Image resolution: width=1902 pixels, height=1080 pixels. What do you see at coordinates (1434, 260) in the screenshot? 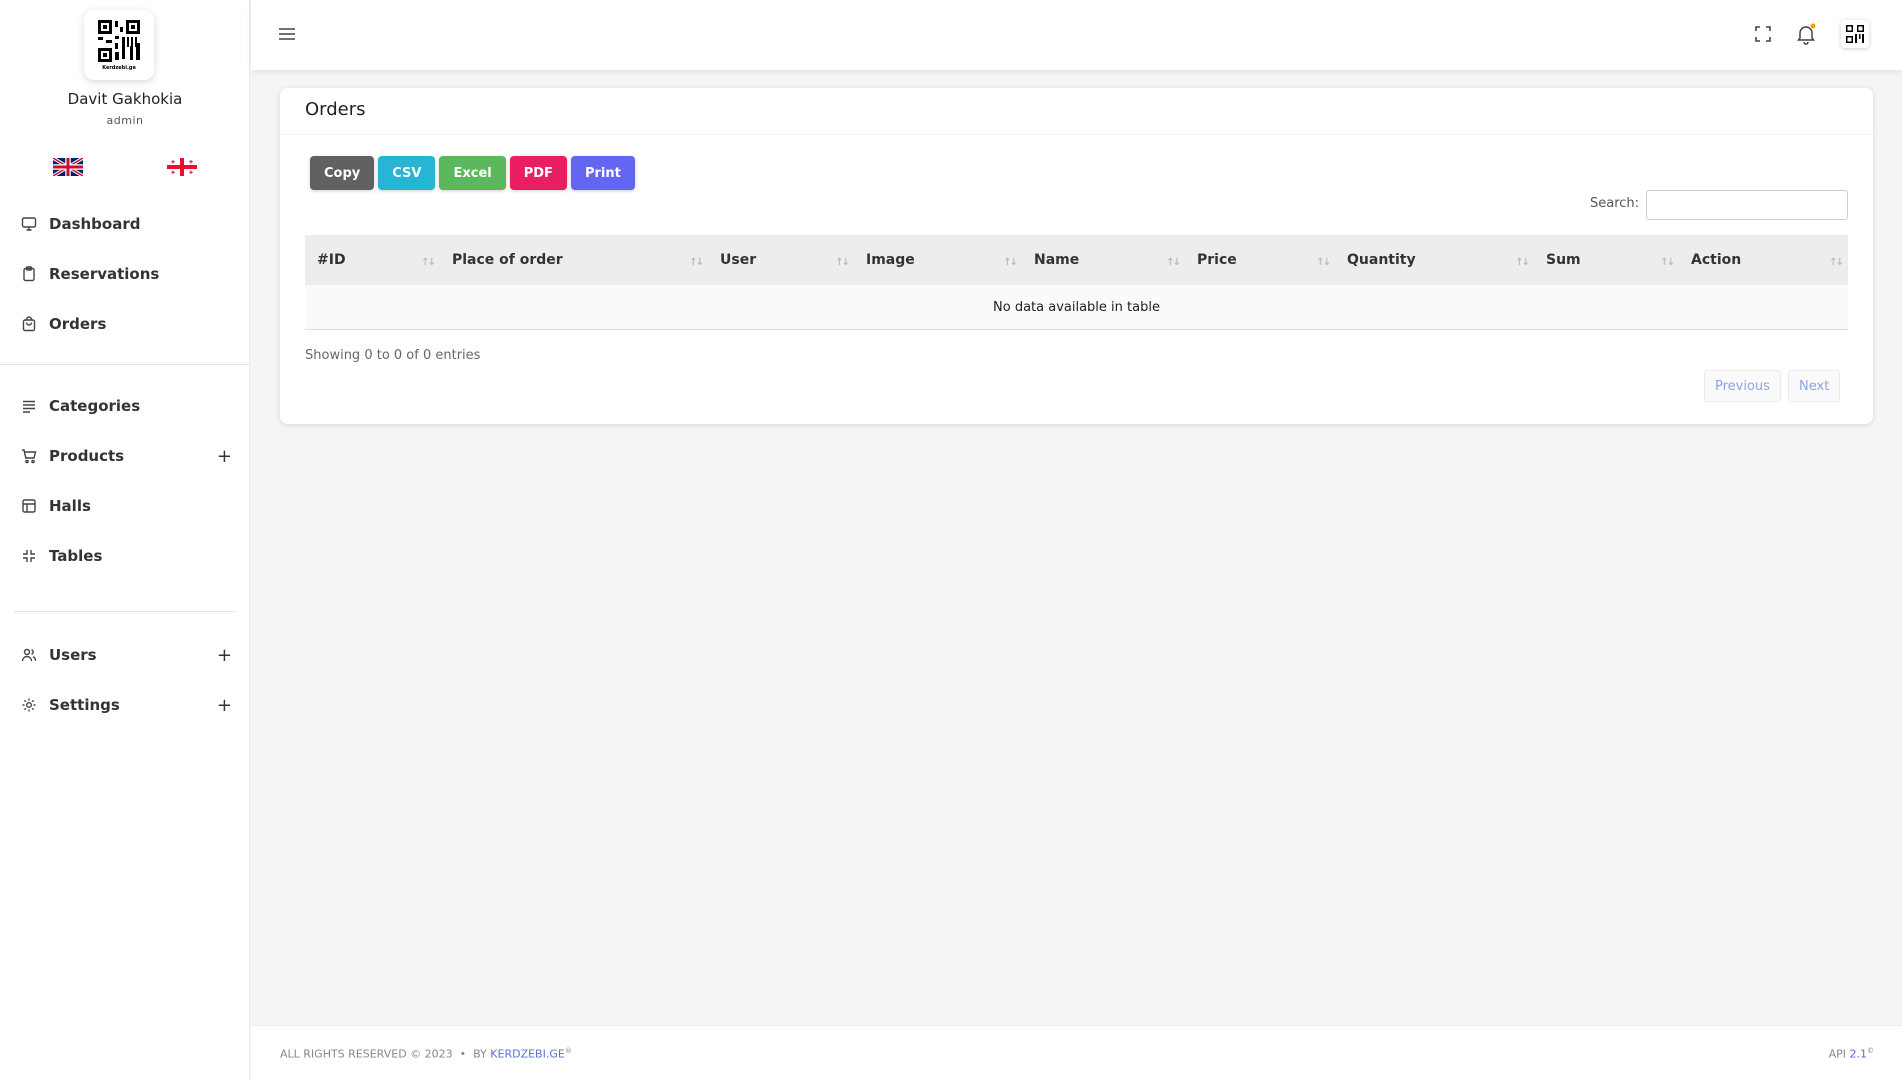
I see `column-quantity: Quantity ↑↓` at bounding box center [1434, 260].